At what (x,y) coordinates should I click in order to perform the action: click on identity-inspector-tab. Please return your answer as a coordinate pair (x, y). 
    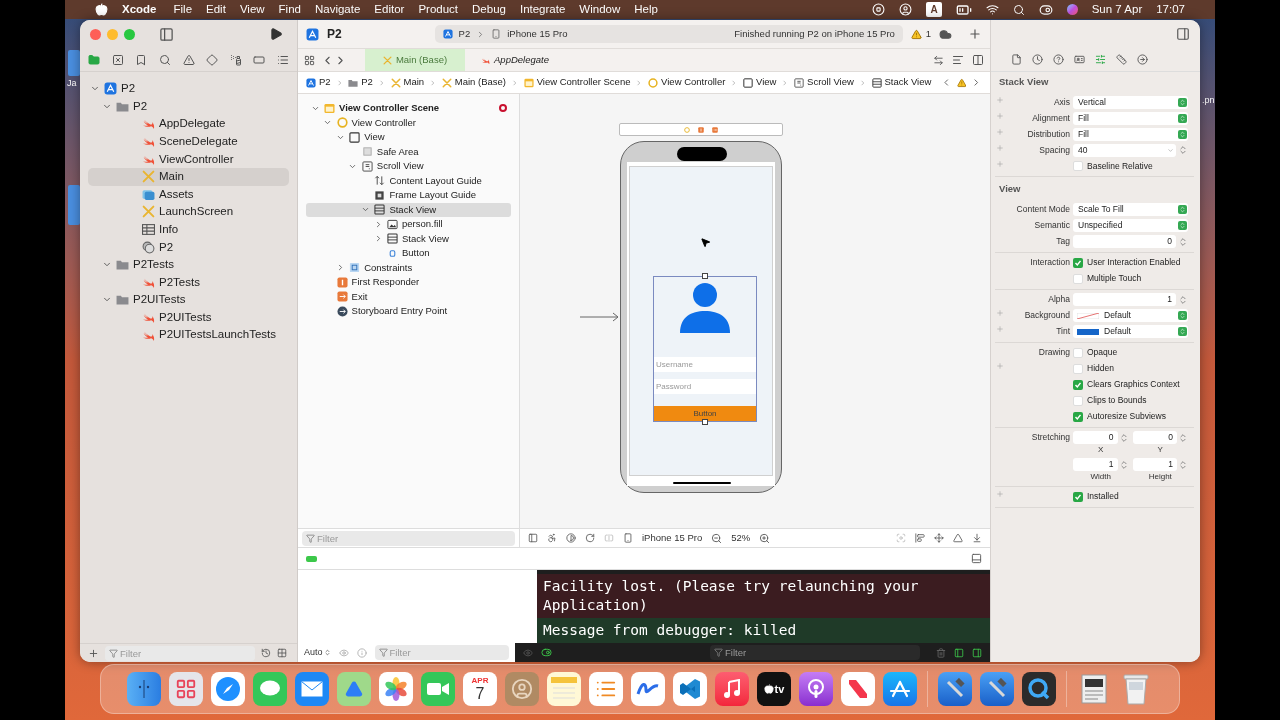
    Looking at the image, I should click on (1079, 59).